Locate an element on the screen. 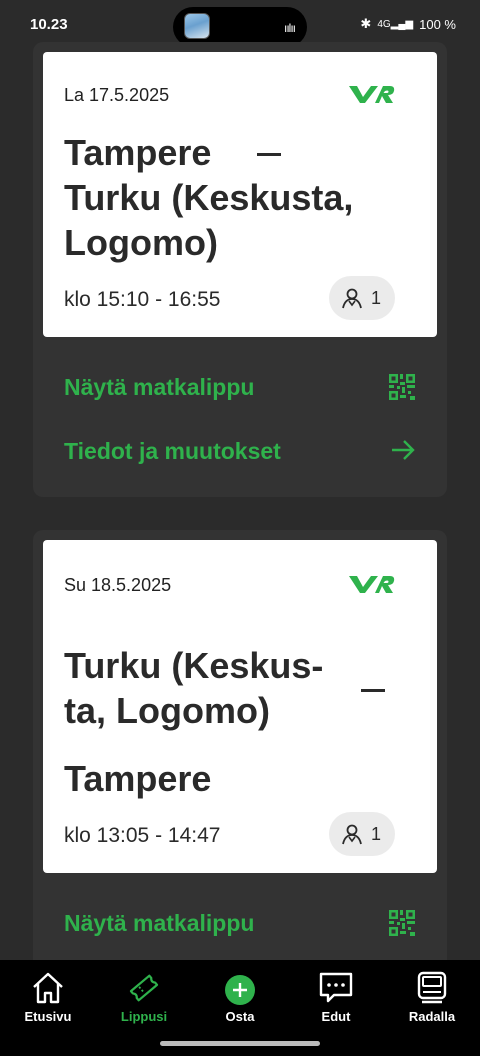  nav-label: Radalla is located at coordinates (432, 1016).